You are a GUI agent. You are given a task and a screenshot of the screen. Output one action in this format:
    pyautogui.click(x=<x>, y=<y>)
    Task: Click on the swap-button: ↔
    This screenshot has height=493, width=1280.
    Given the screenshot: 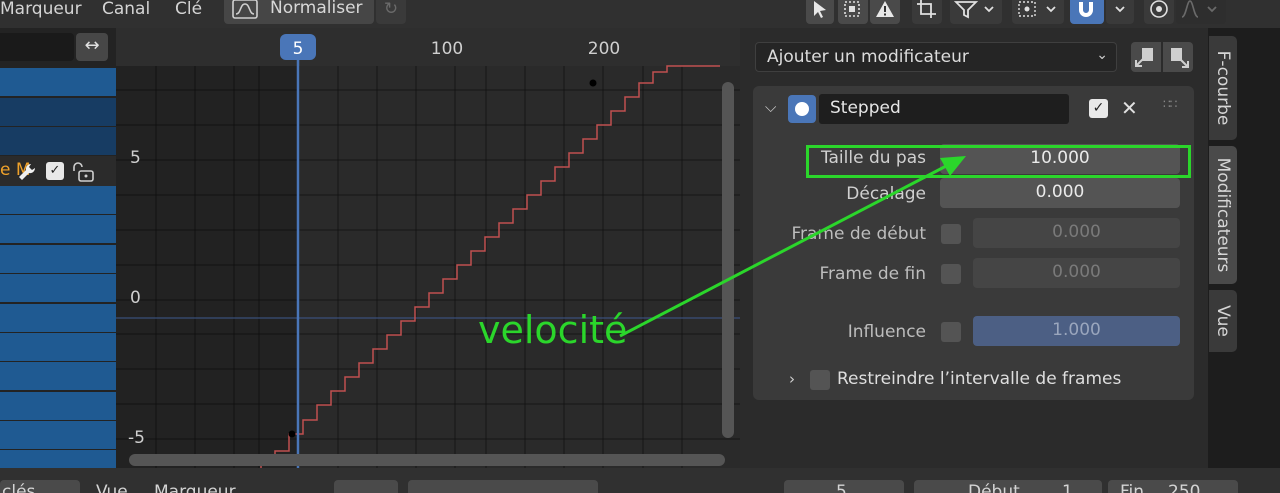 What is the action you would take?
    pyautogui.click(x=92, y=47)
    